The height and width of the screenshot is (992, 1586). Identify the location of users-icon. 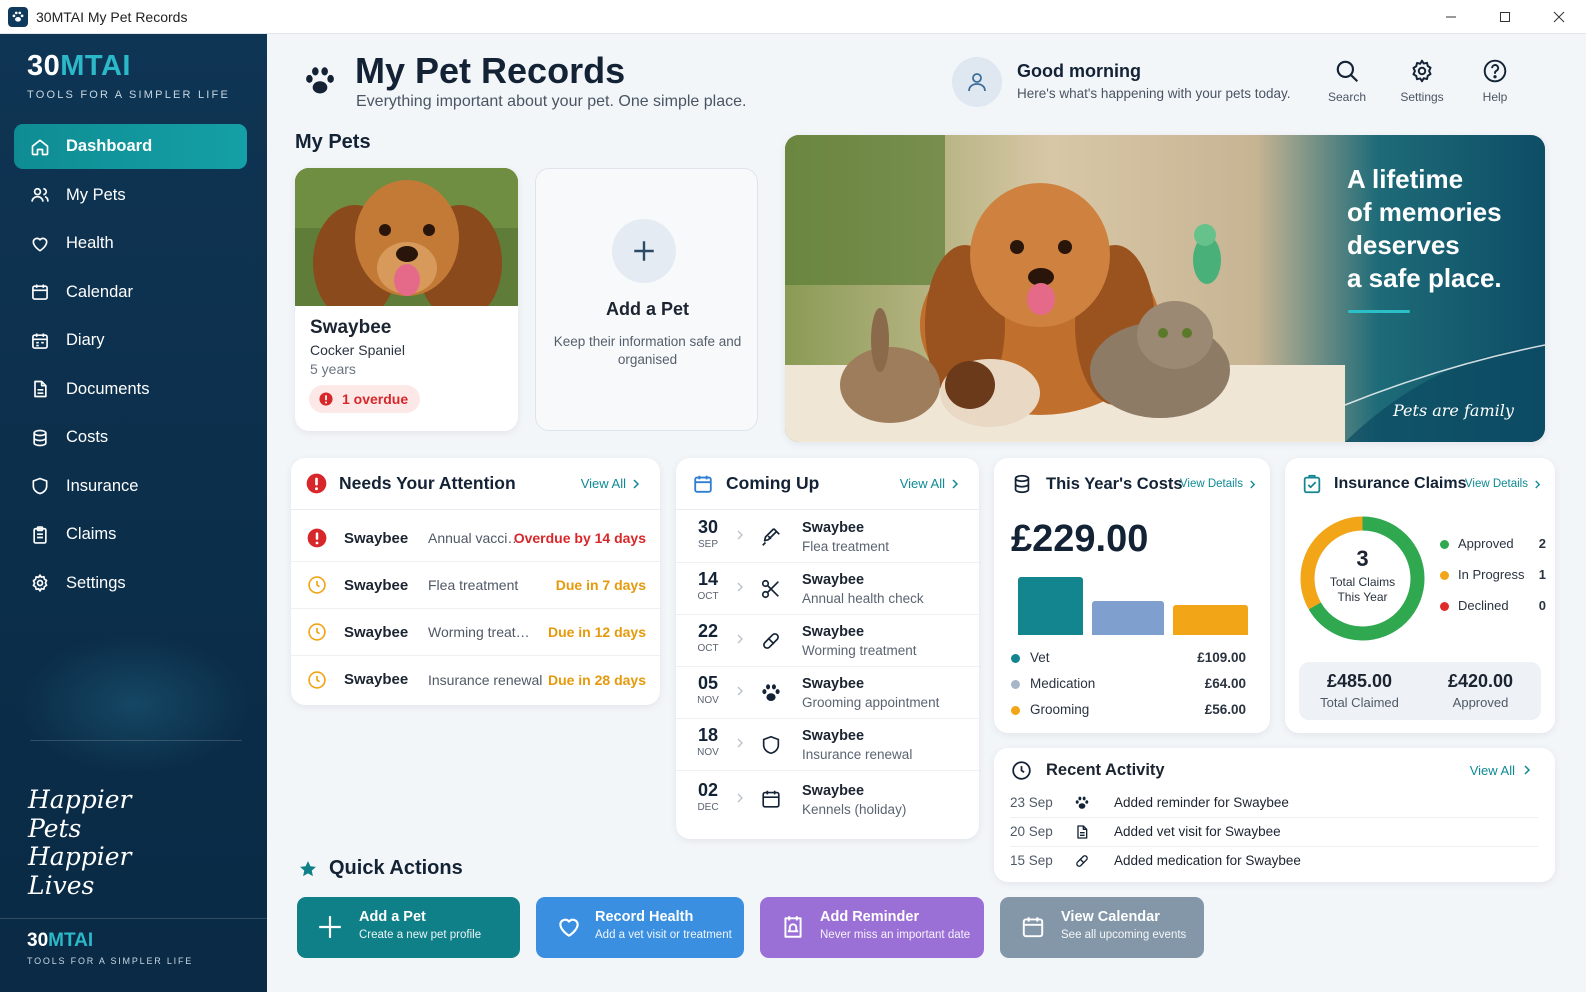
(40, 194).